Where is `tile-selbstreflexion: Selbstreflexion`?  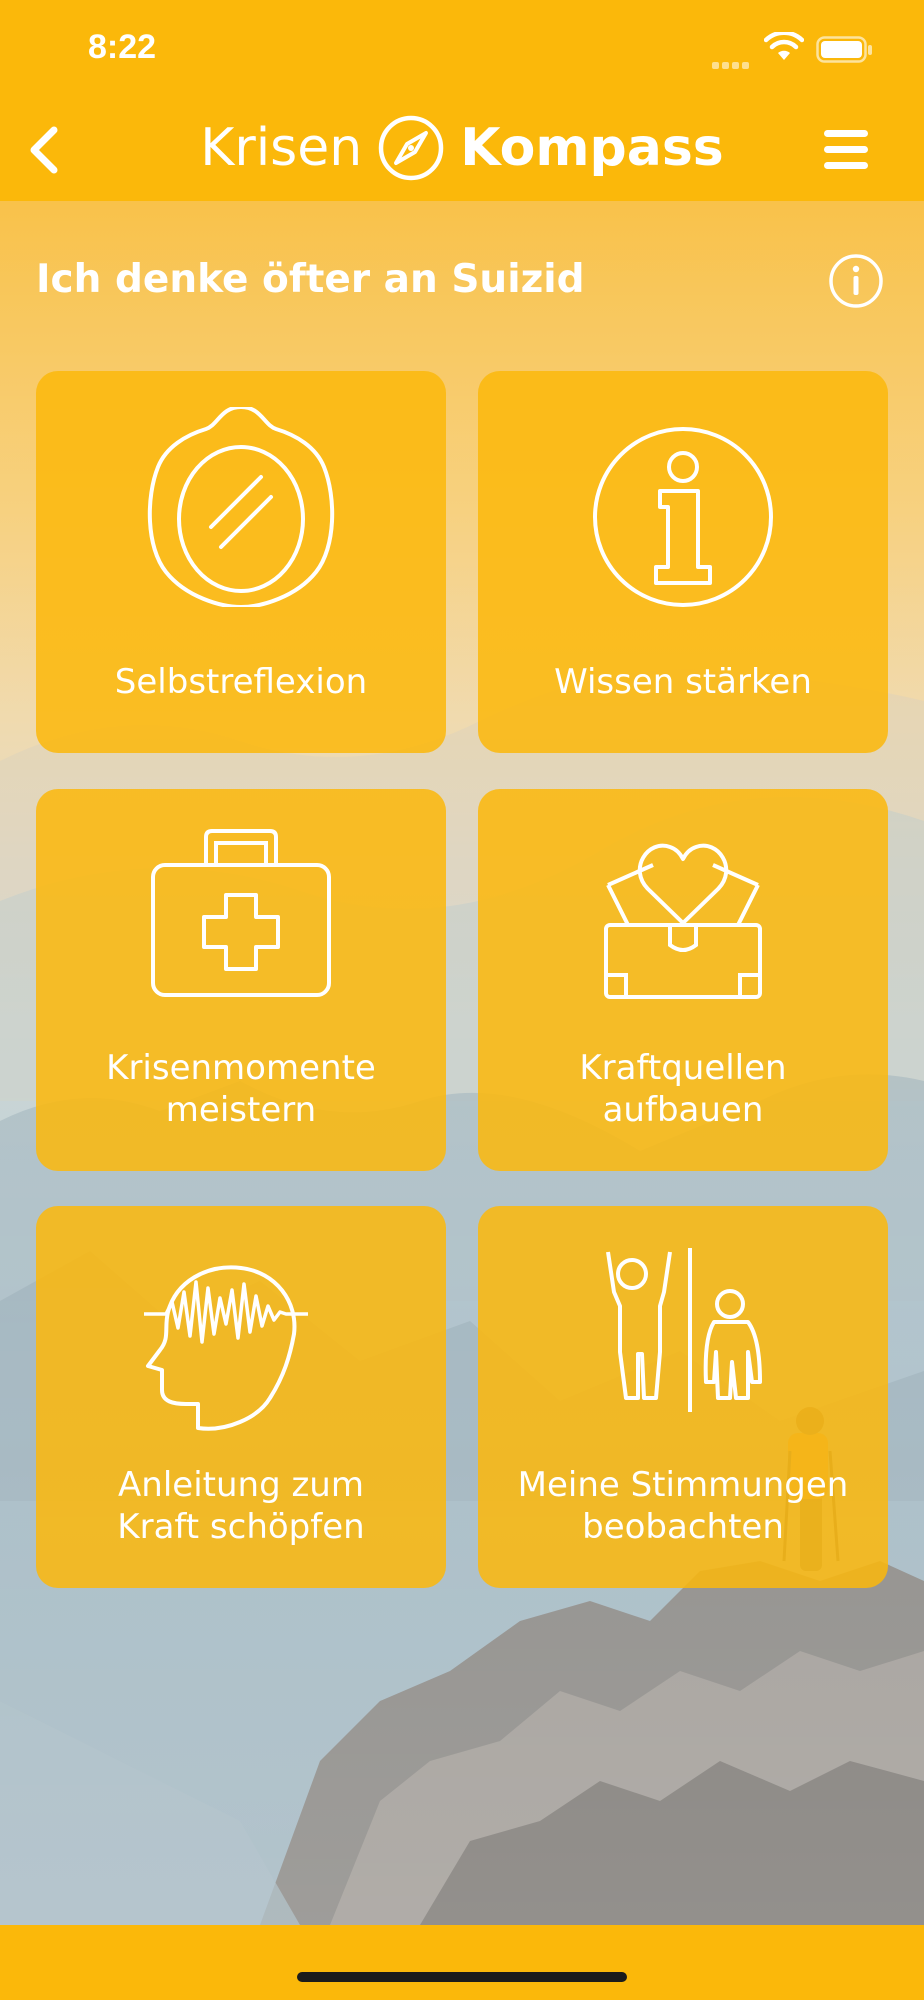 tile-selbstreflexion: Selbstreflexion is located at coordinates (241, 562).